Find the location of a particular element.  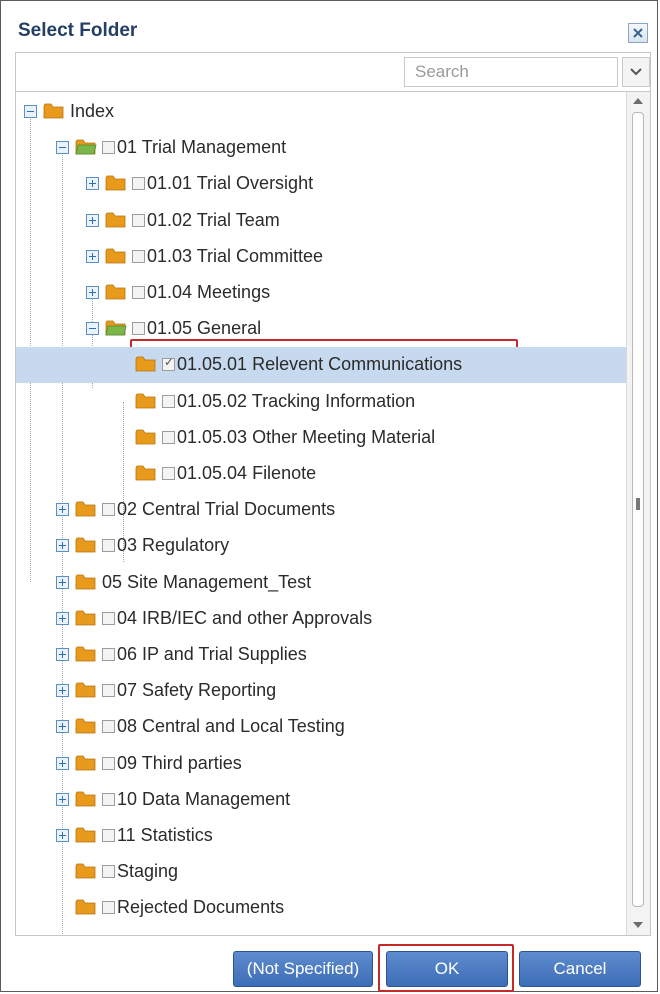

tree-item-label: Staging is located at coordinates (148, 871).